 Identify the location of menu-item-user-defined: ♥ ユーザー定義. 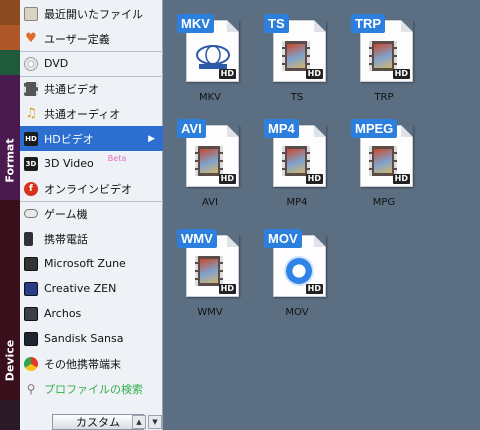
(91, 38).